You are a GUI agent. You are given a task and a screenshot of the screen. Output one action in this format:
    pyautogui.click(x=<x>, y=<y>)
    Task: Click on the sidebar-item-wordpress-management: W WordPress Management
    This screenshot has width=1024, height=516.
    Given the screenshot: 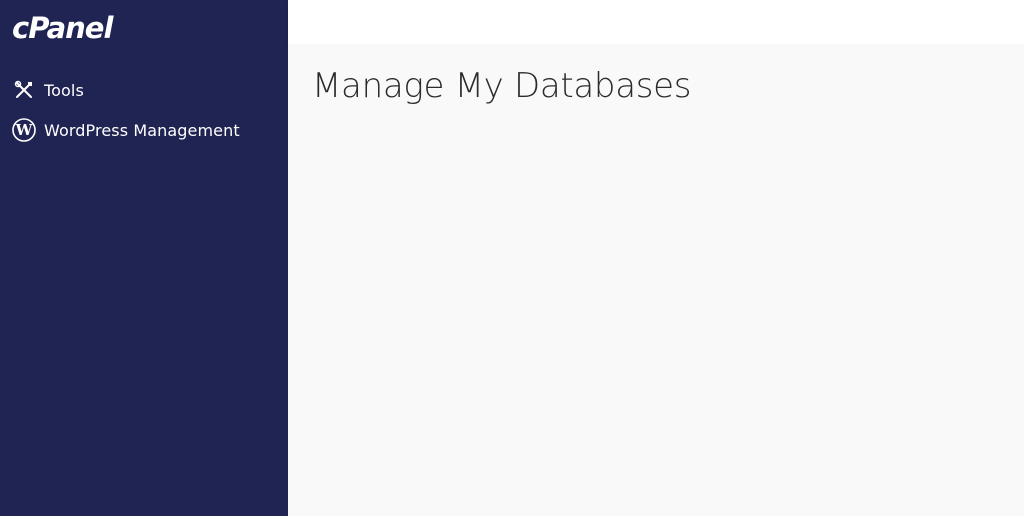 What is the action you would take?
    pyautogui.click(x=144, y=130)
    